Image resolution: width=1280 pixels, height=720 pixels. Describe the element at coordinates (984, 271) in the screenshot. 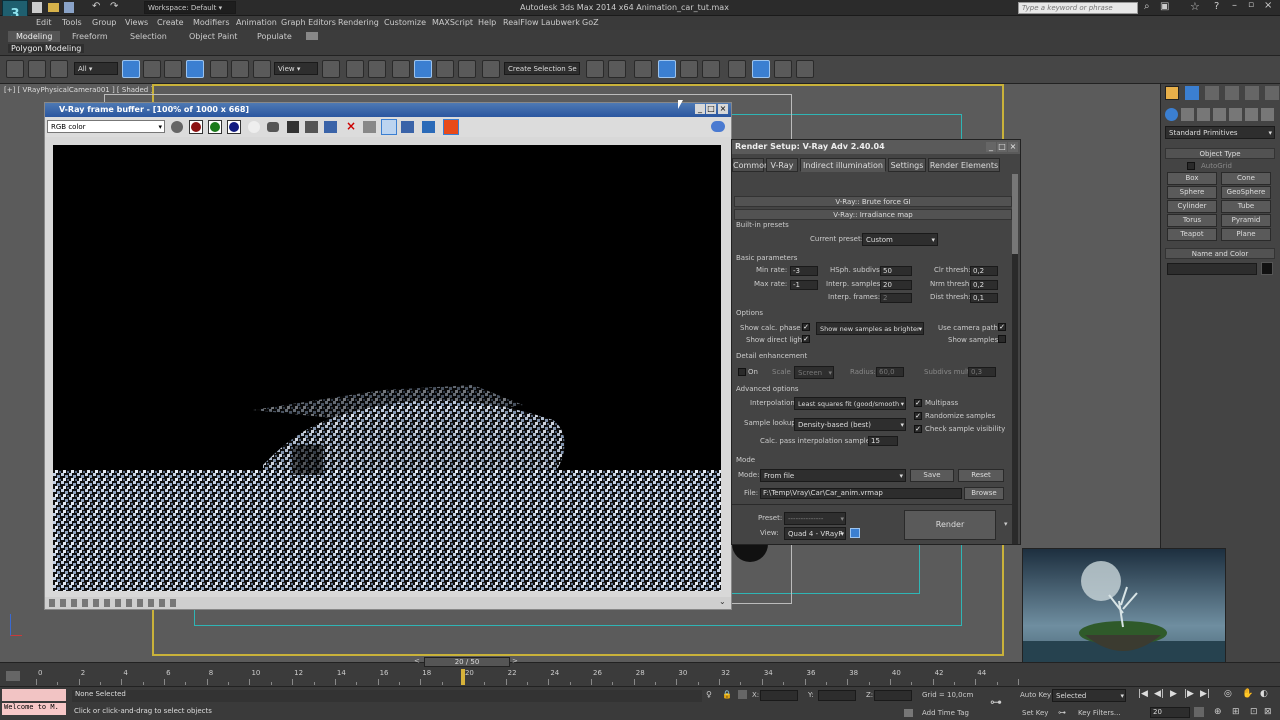

I see `clr-thresh-spinner: 0,2` at that location.